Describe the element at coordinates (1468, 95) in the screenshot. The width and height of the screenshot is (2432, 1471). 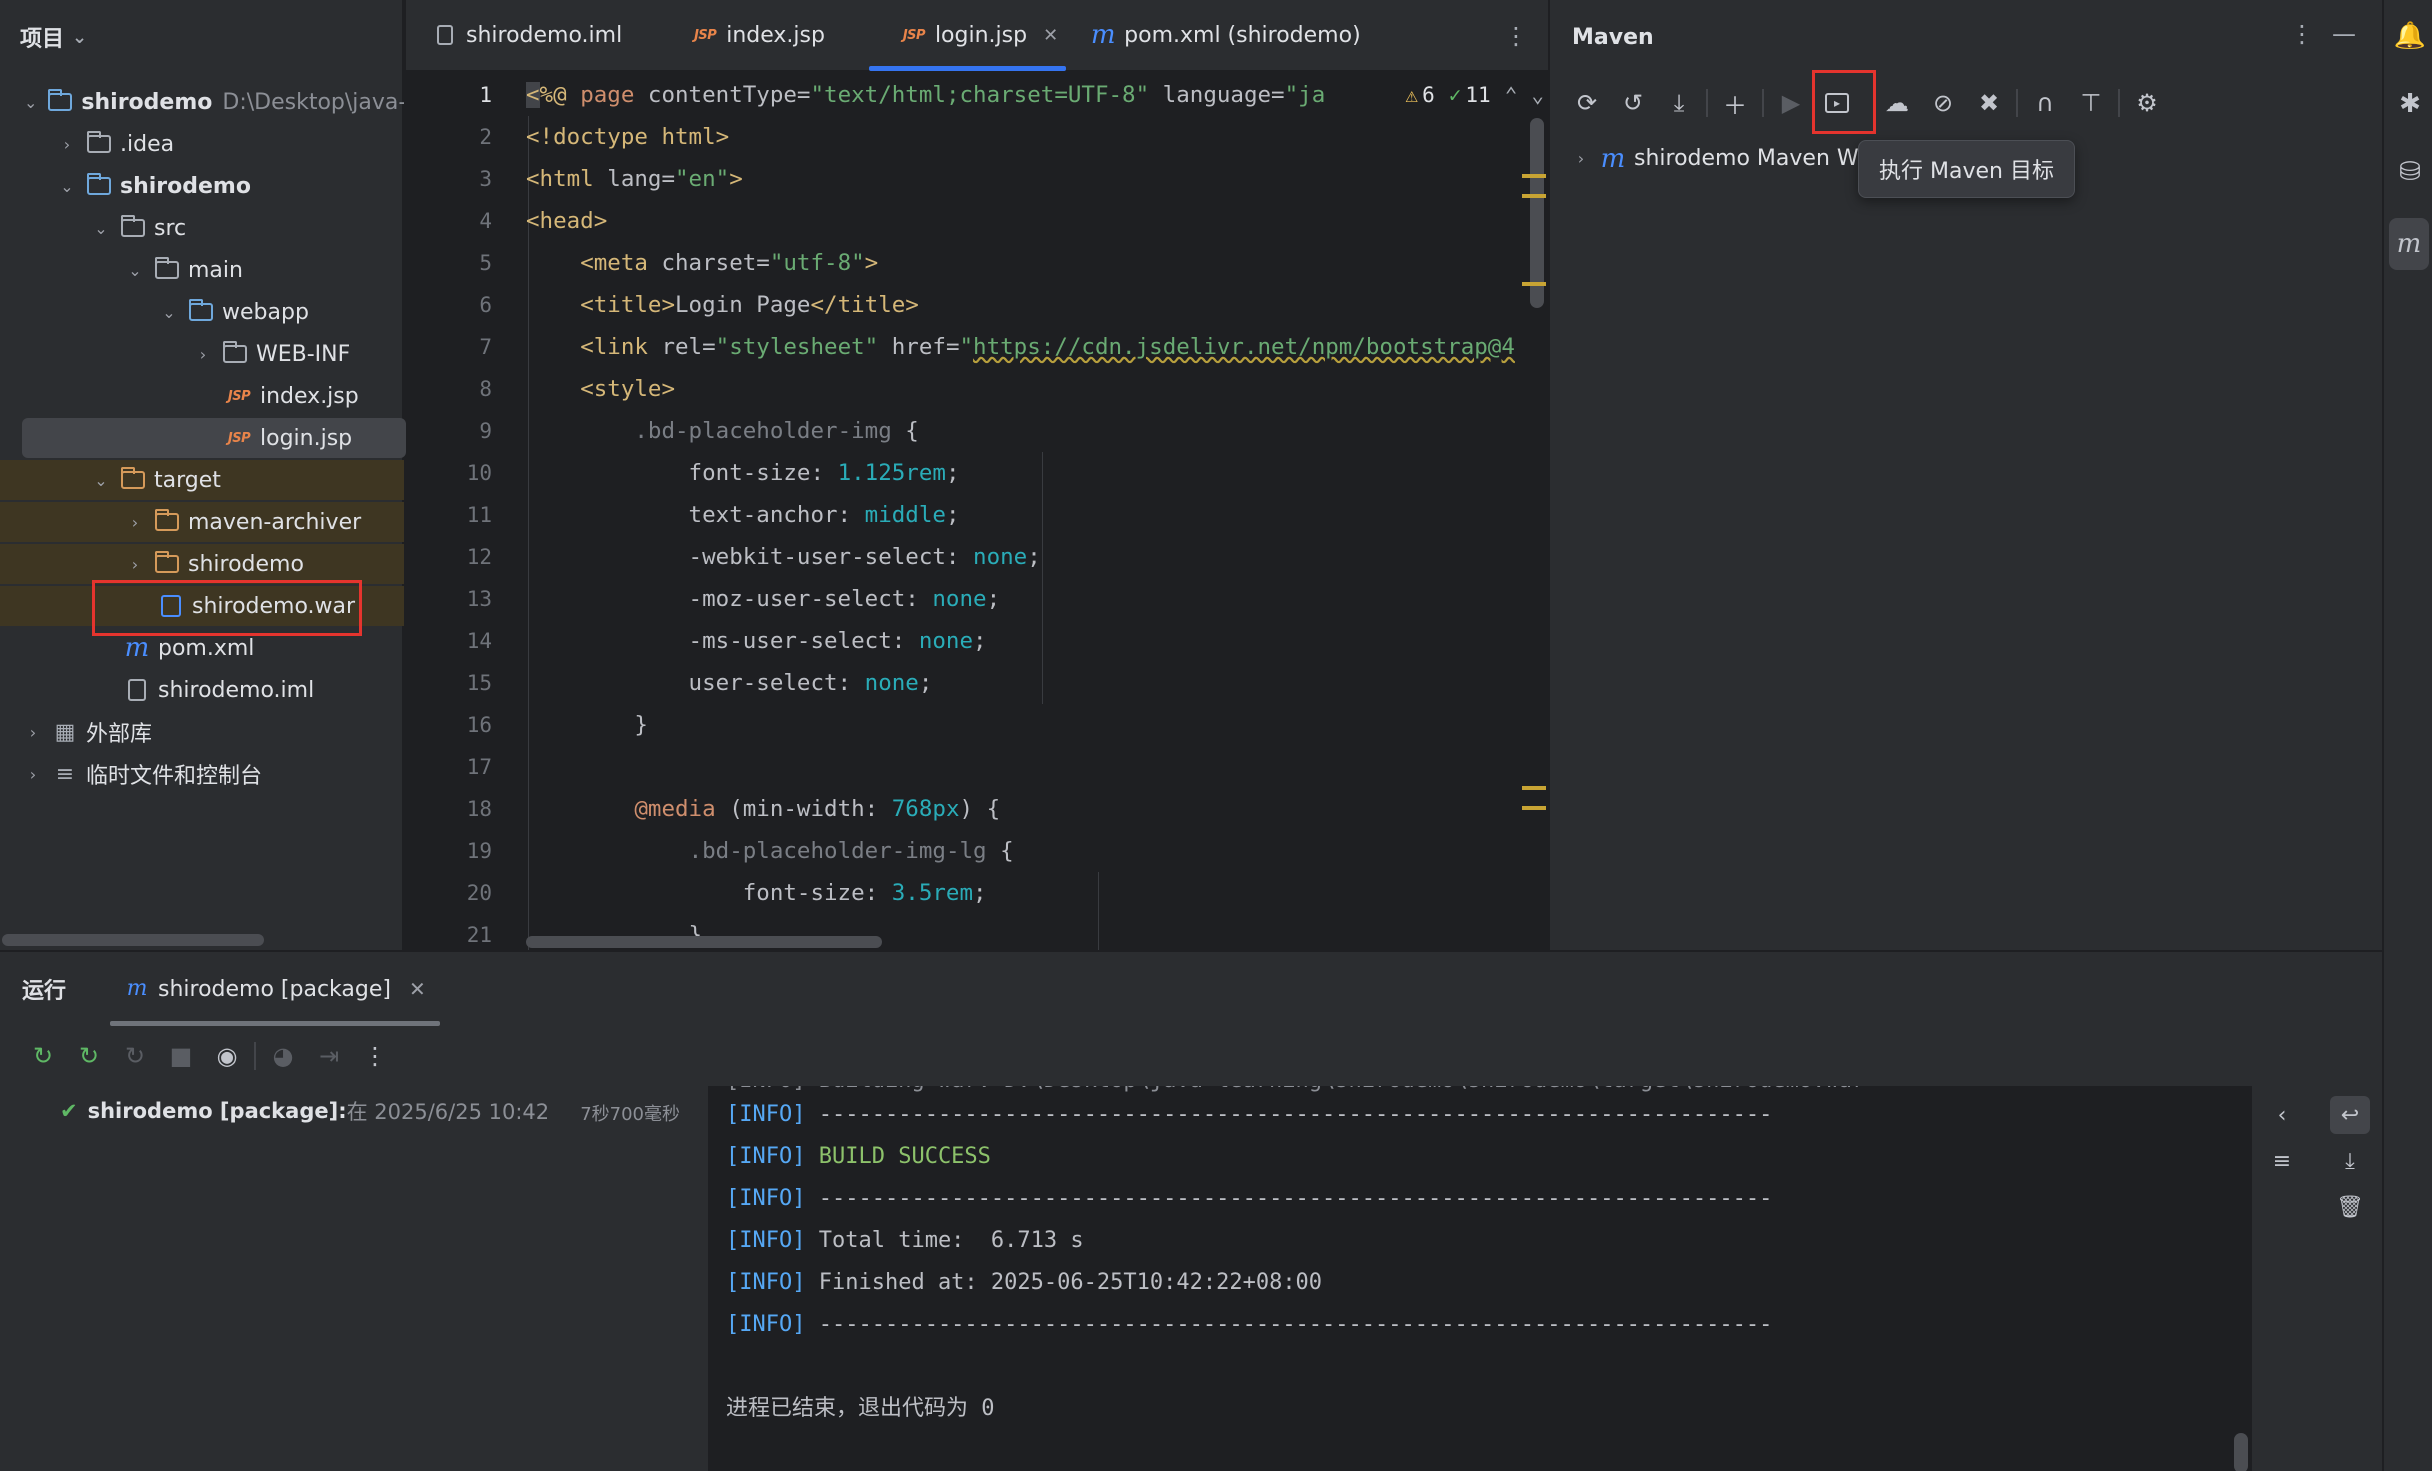
I see `inspection-widget: ⚠ 6 ✓ 11 ⌃ ⌄` at that location.